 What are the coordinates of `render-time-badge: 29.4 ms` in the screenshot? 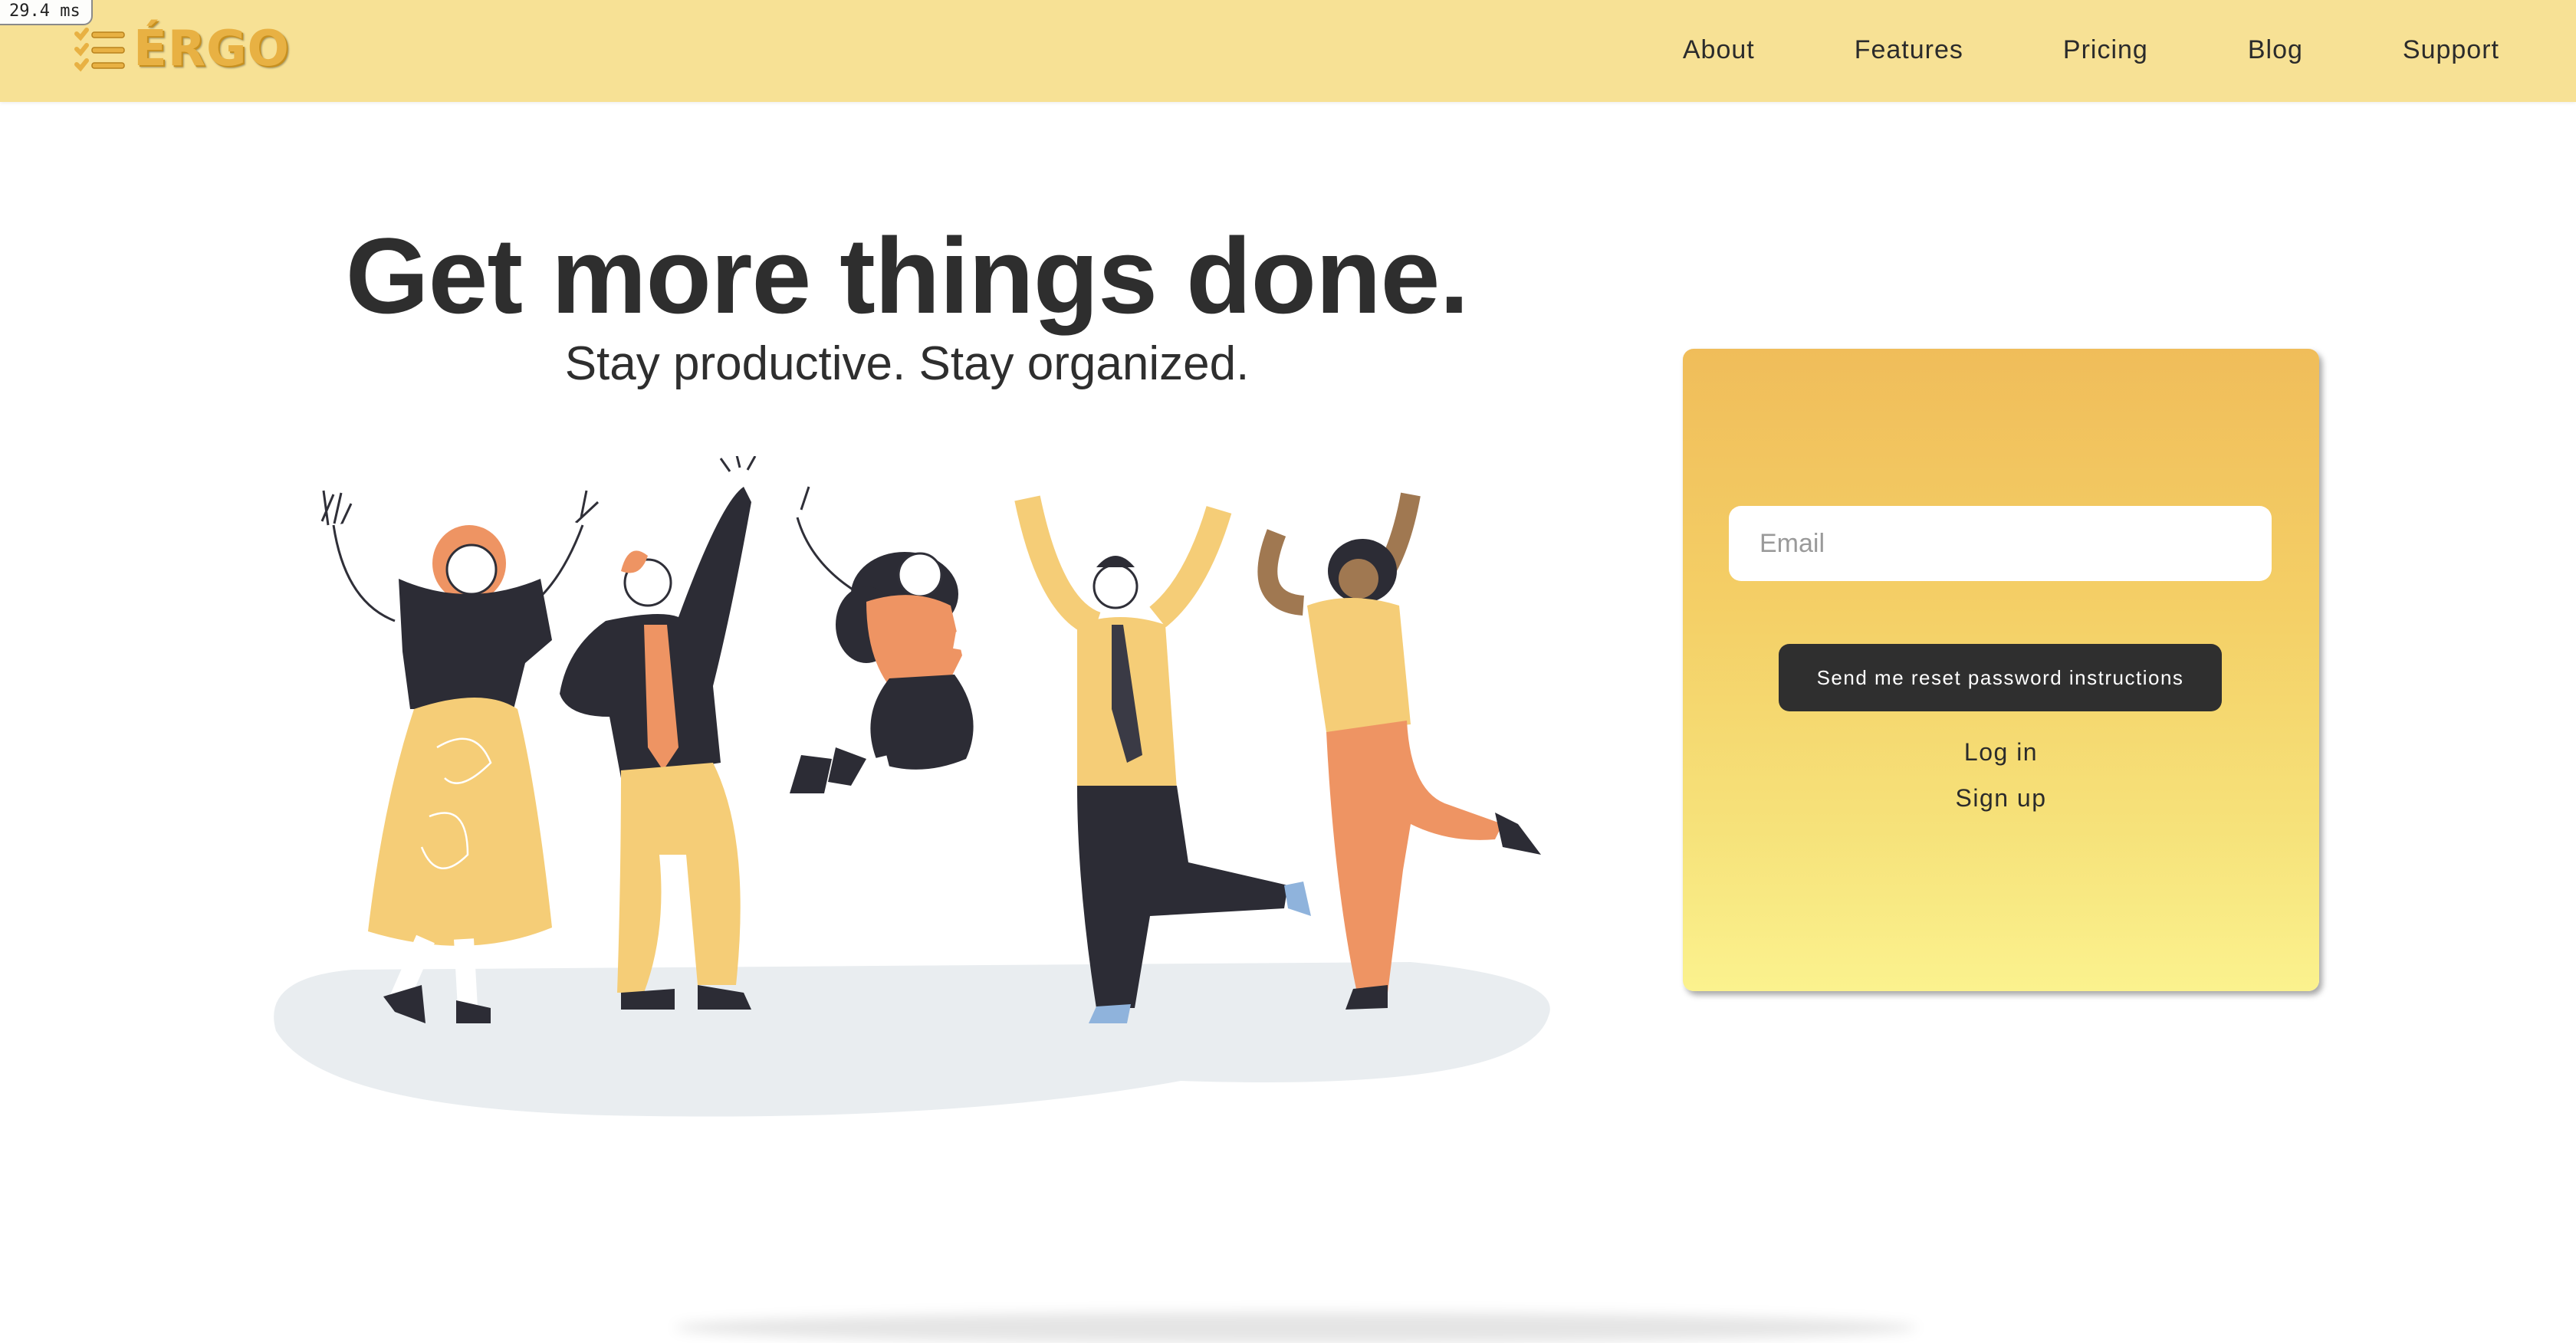 It's located at (46, 13).